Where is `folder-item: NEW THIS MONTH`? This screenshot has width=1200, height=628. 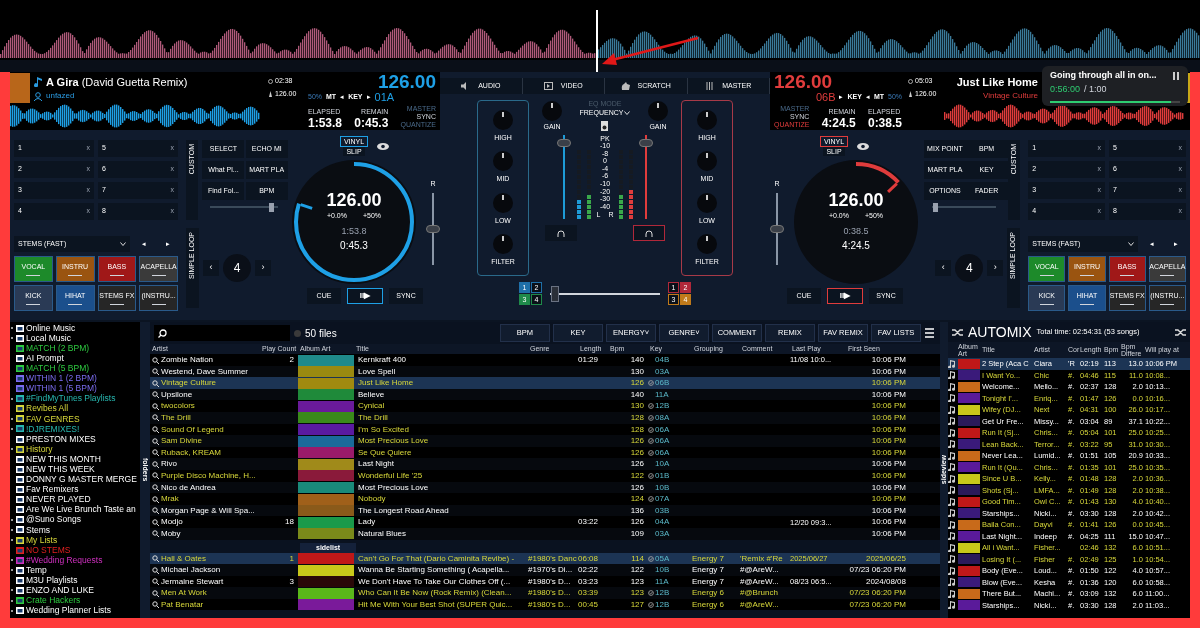 folder-item: NEW THIS MONTH is located at coordinates (75, 459).